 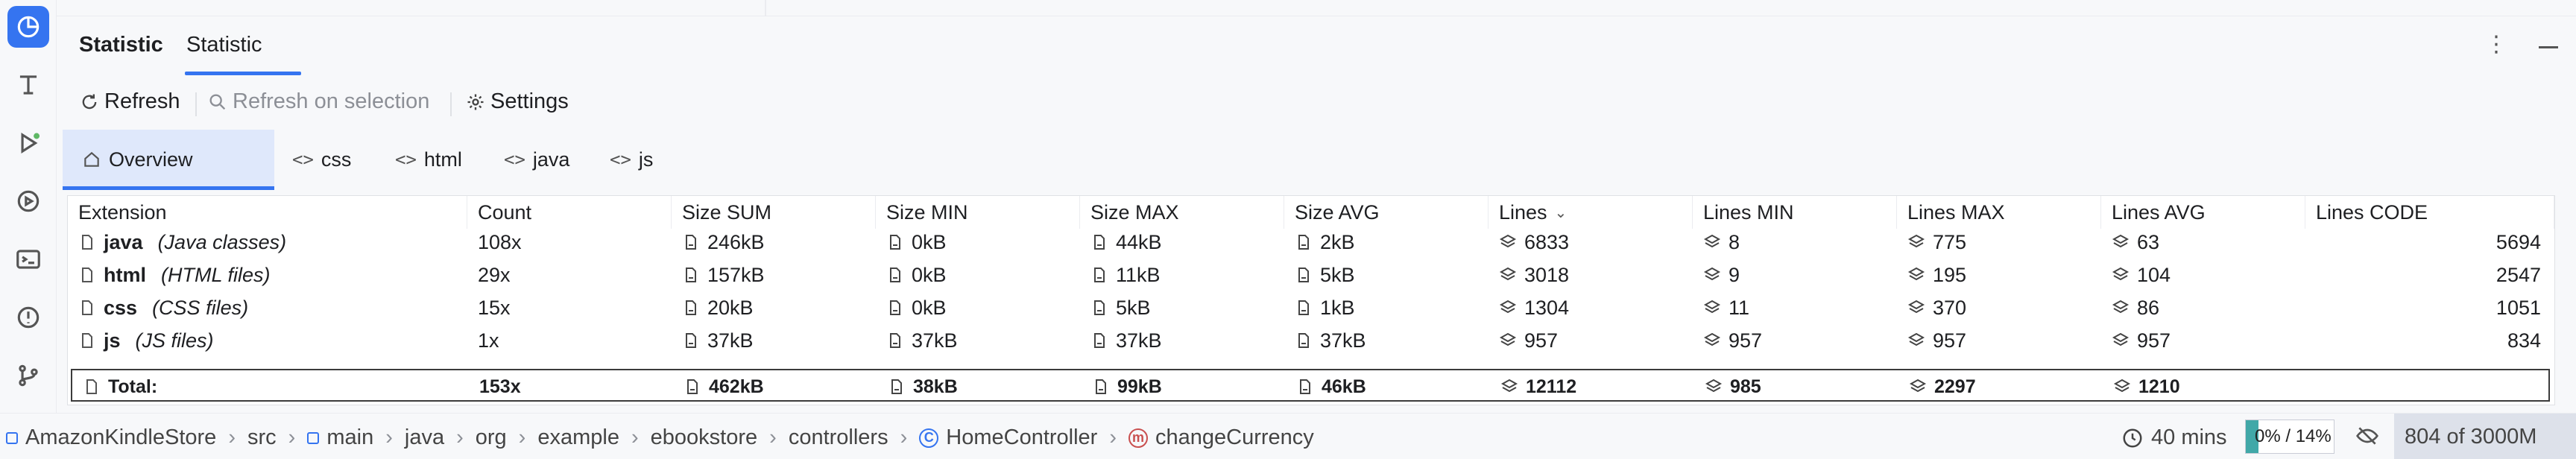 I want to click on problems-icon, so click(x=28, y=317).